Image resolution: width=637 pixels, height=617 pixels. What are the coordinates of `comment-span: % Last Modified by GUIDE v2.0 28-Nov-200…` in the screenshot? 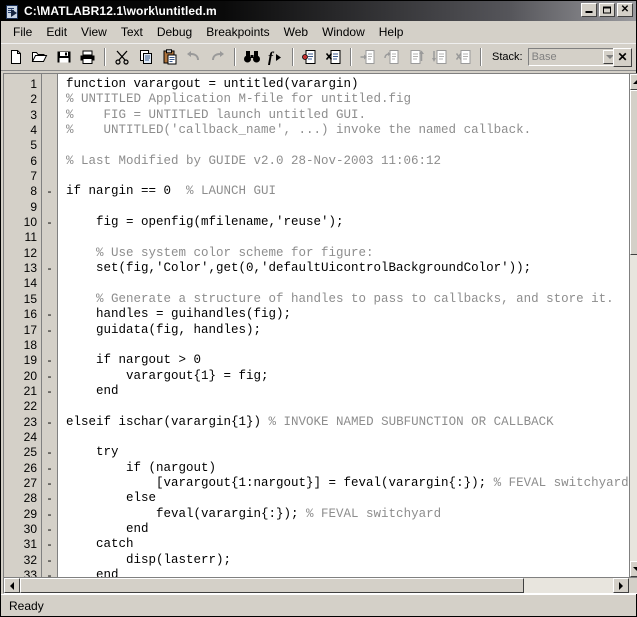 It's located at (254, 160).